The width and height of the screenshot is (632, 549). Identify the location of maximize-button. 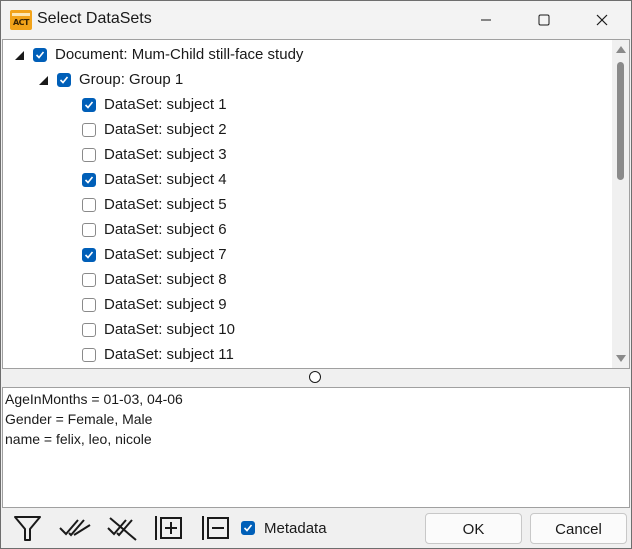
(544, 20).